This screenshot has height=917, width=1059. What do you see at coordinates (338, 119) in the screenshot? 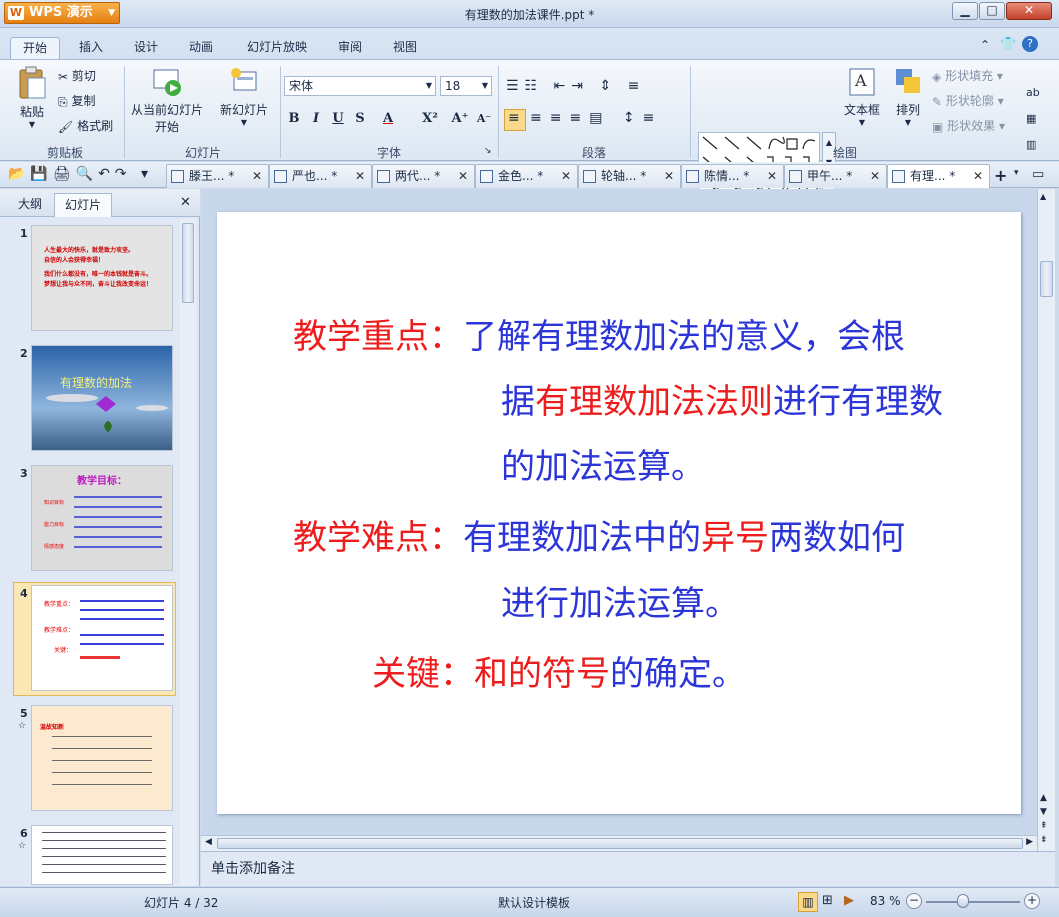
I see `underline-button: U` at bounding box center [338, 119].